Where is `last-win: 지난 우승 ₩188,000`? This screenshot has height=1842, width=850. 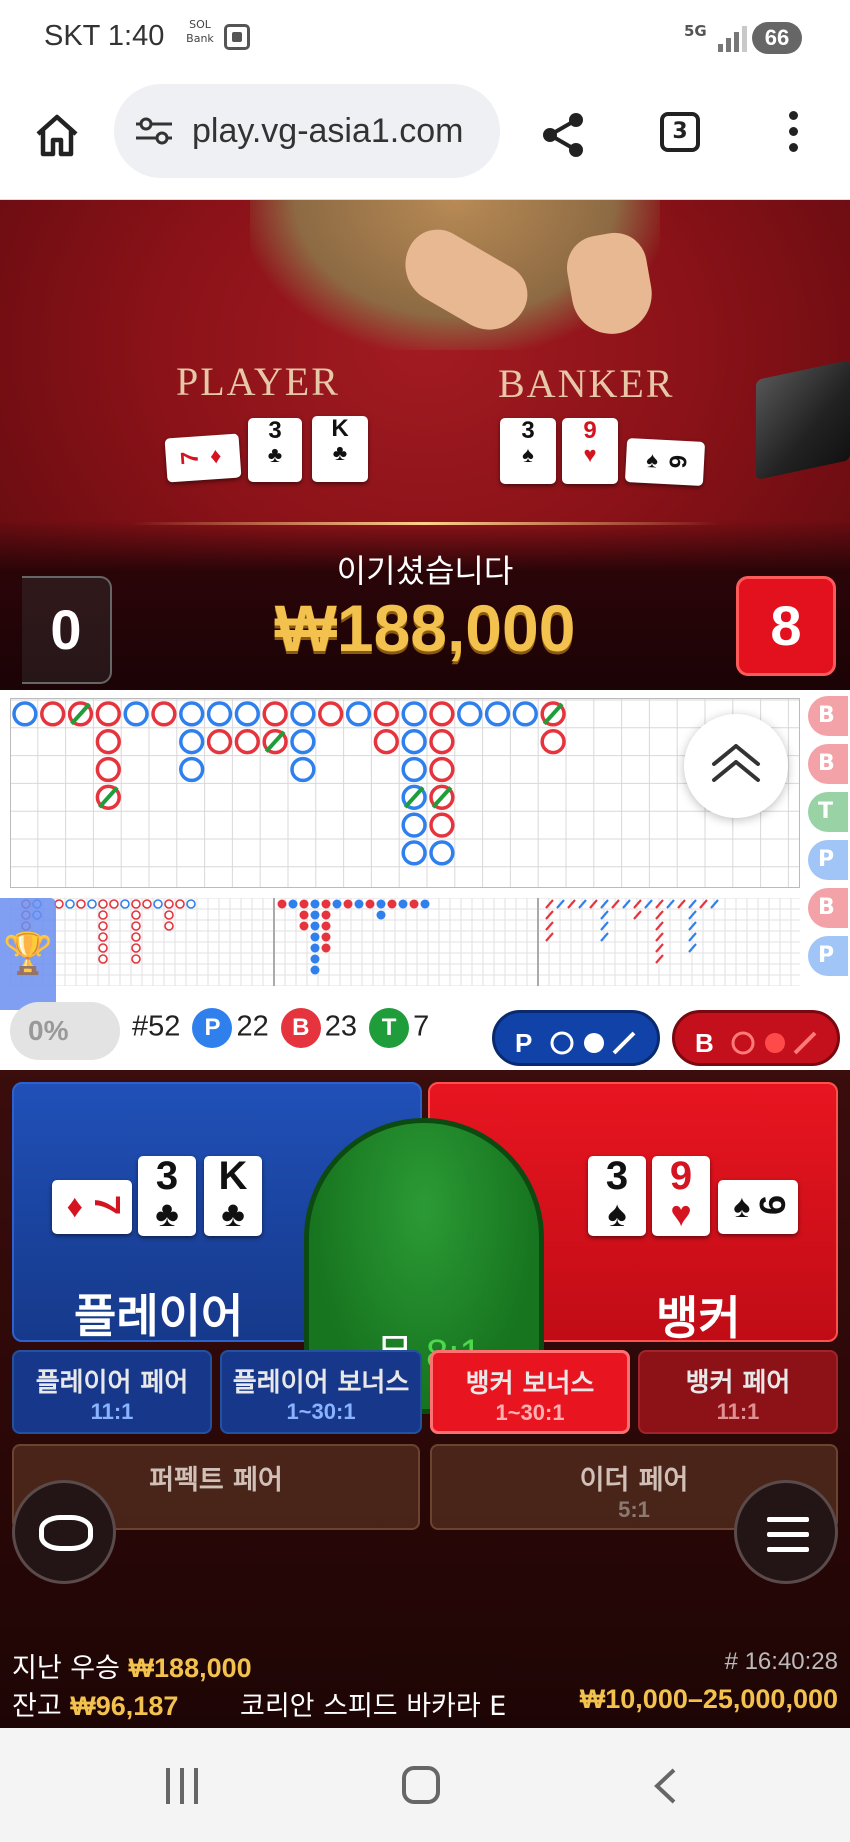
last-win: 지난 우승 ₩188,000 is located at coordinates (132, 1668).